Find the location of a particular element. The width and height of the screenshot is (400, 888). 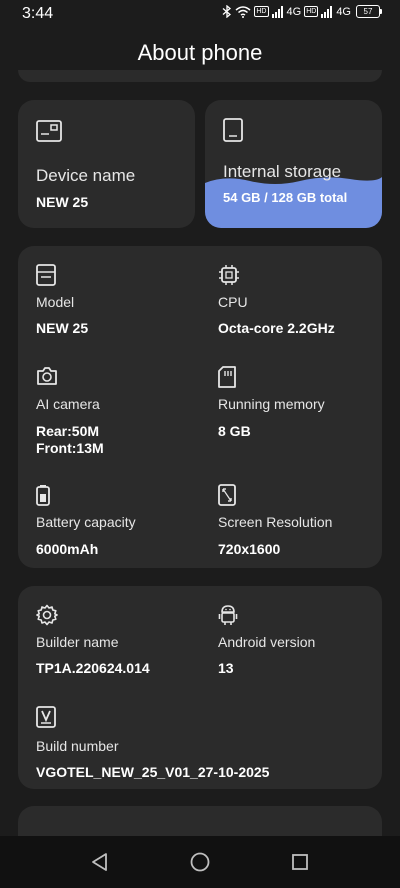

device-name-label: Device name is located at coordinates (86, 175).